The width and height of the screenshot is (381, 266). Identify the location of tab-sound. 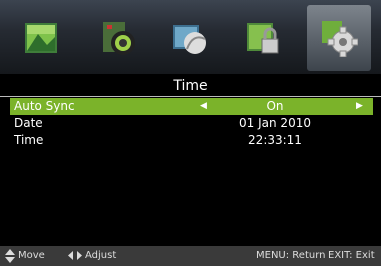
(118, 38).